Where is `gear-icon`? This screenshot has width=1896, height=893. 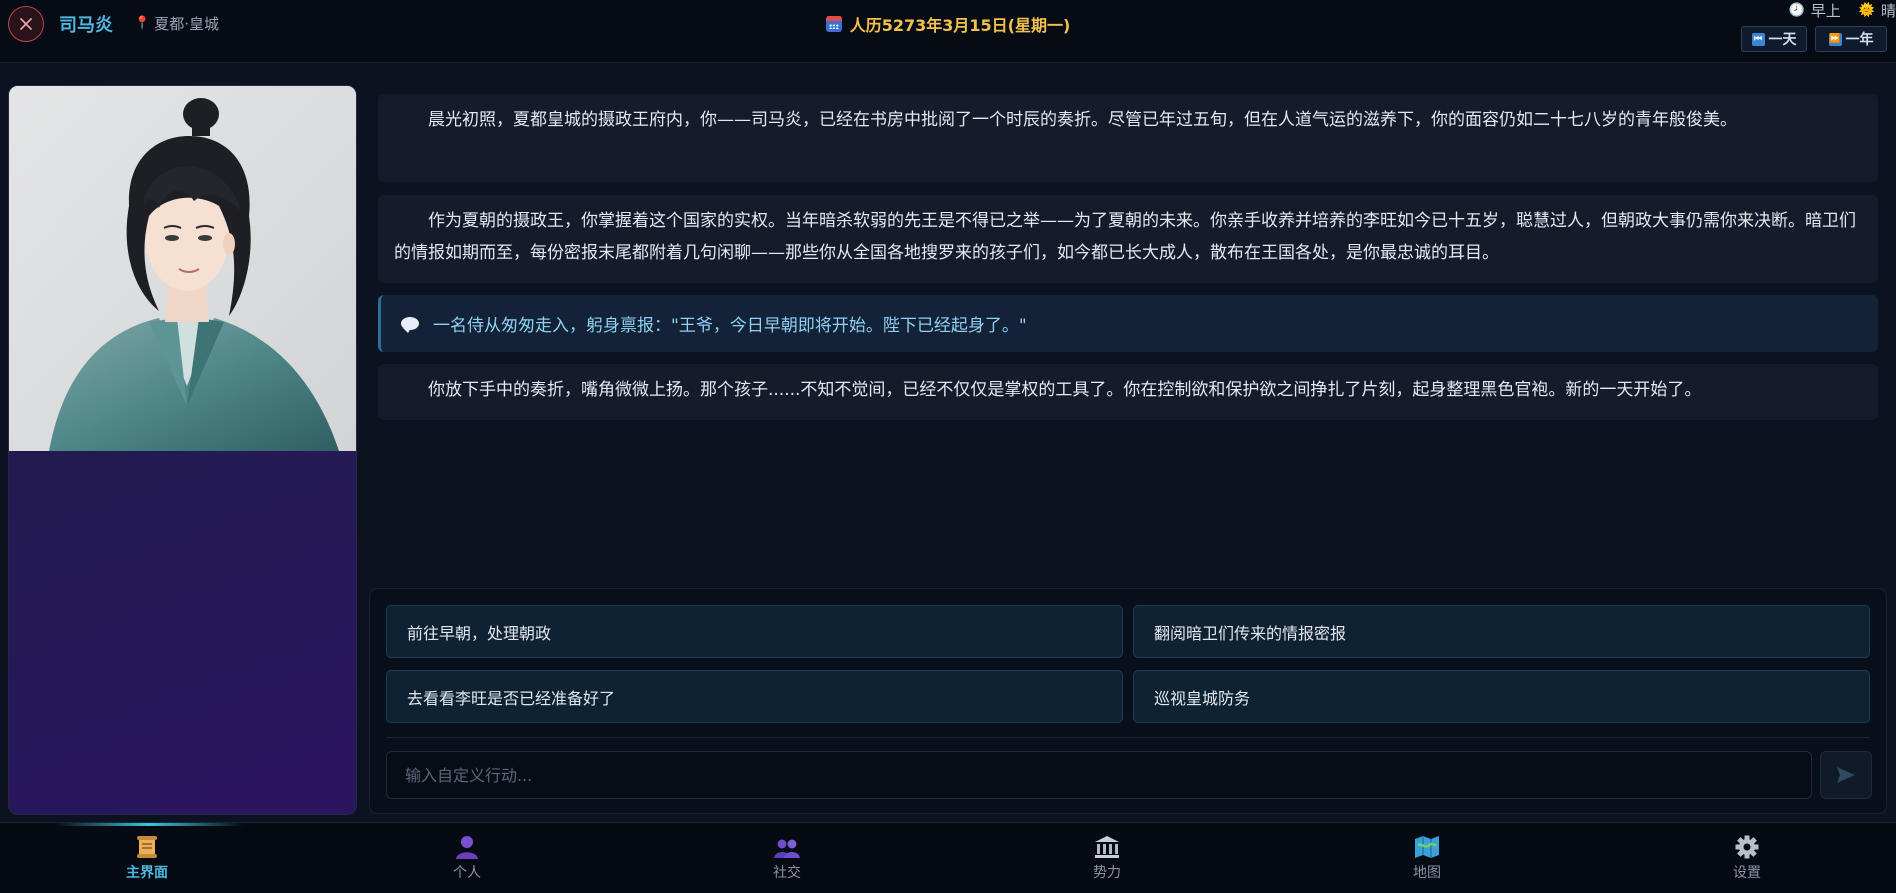
gear-icon is located at coordinates (1747, 847).